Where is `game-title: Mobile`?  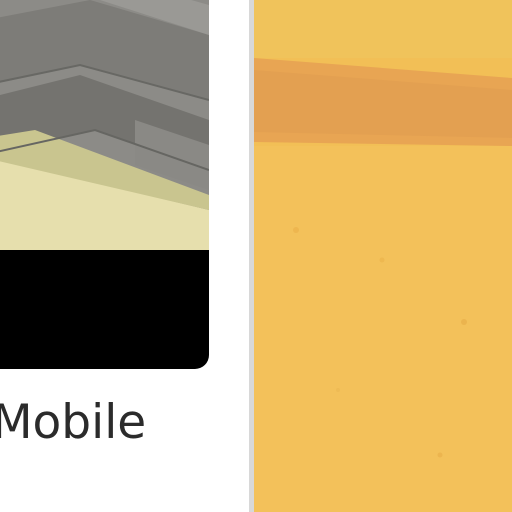 game-title: Mobile is located at coordinates (106, 423).